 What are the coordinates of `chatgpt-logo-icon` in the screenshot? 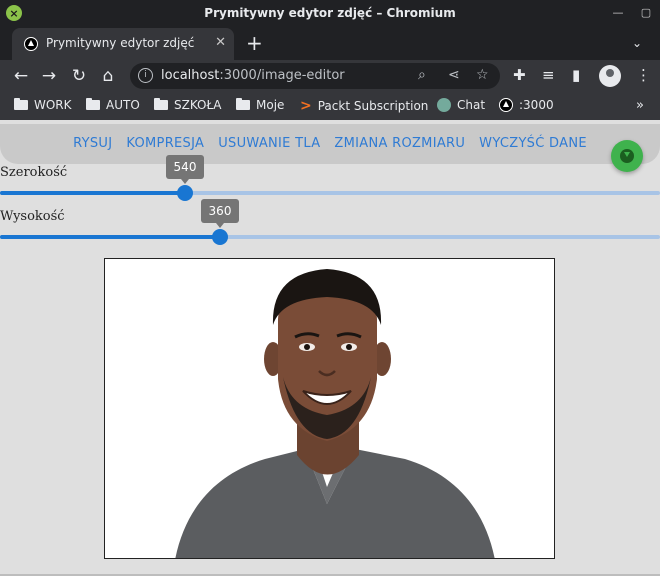 It's located at (444, 105).